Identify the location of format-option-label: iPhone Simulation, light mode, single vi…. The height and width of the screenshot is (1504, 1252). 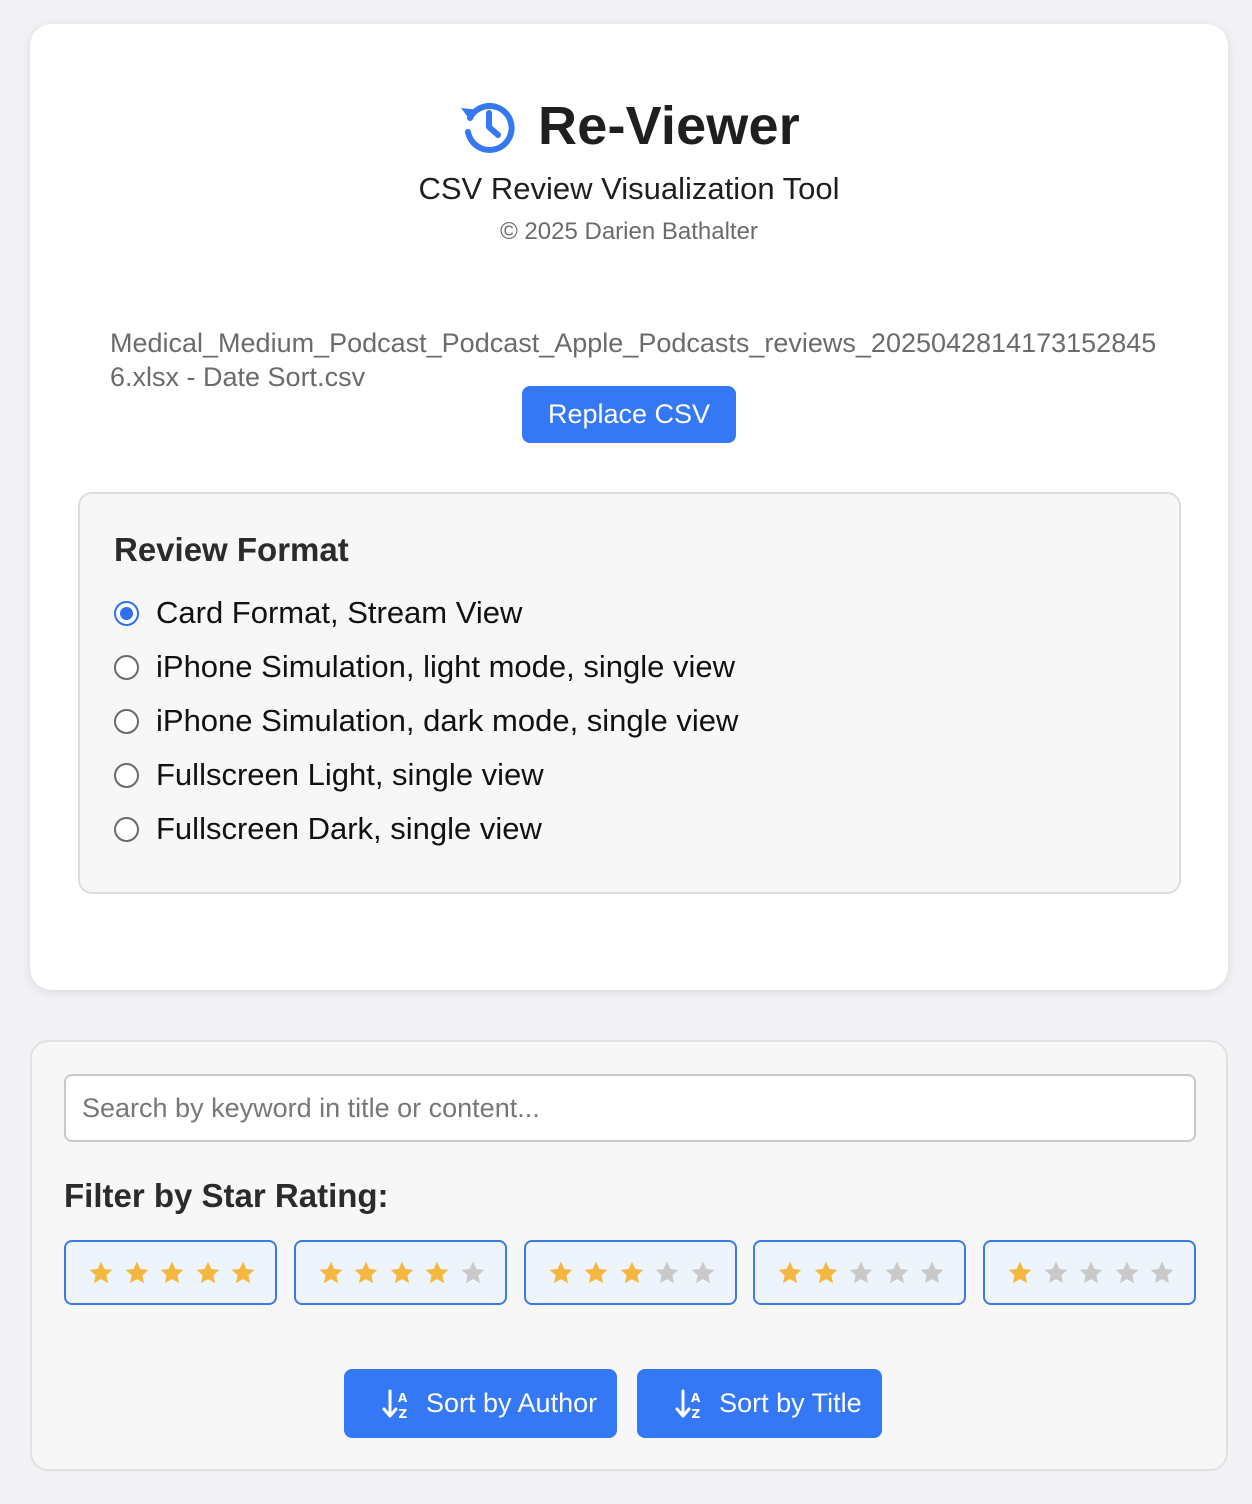
(445, 666).